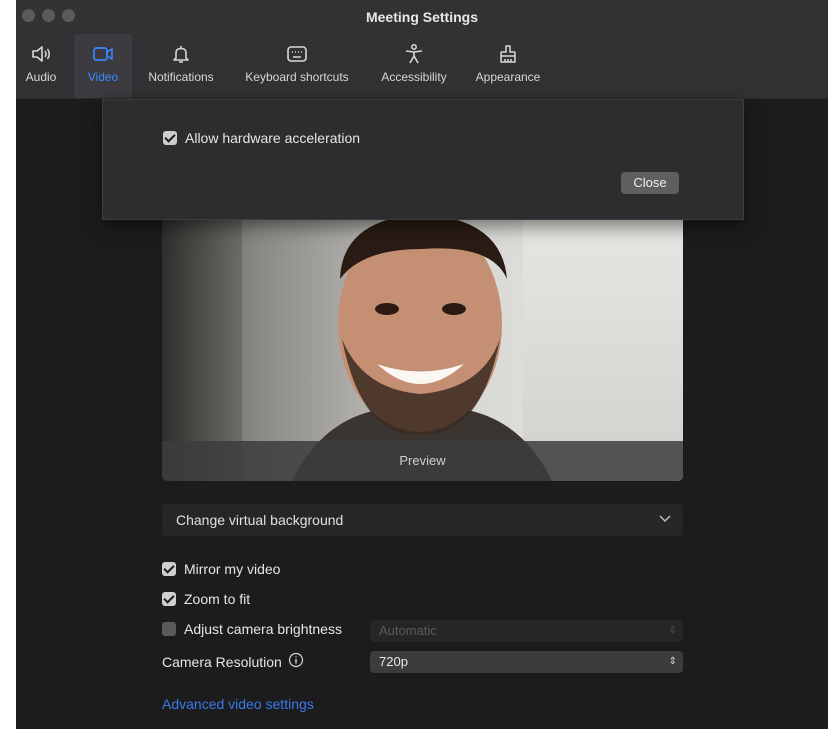 The image size is (828, 729). Describe the element at coordinates (273, 138) in the screenshot. I see `hardware-acceleration-label: Allow hardware acceleration` at that location.